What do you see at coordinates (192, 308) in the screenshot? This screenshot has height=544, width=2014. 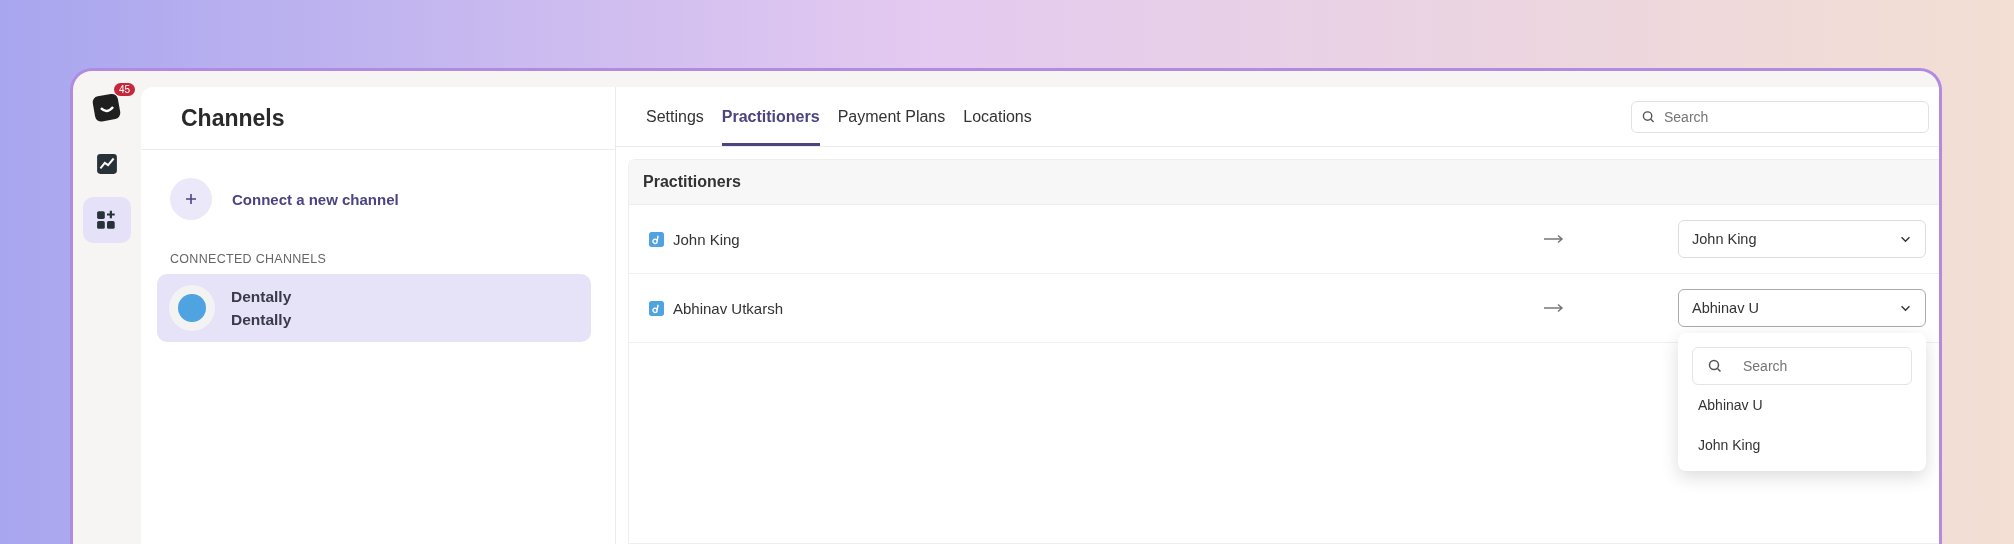 I see `channel-logo-icon` at bounding box center [192, 308].